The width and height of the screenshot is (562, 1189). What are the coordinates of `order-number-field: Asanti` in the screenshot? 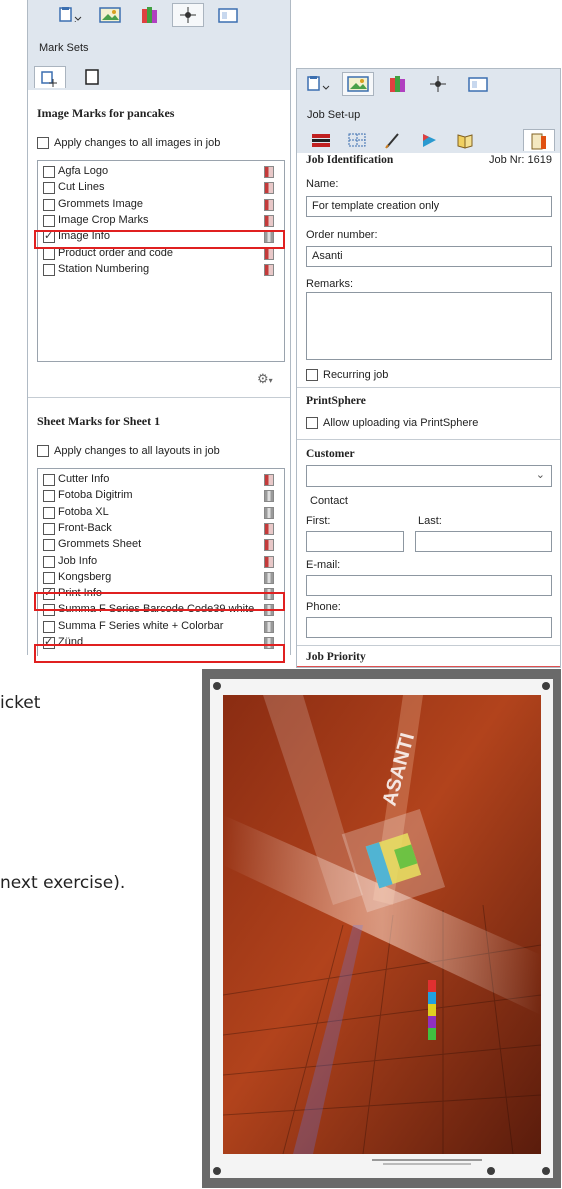 It's located at (429, 256).